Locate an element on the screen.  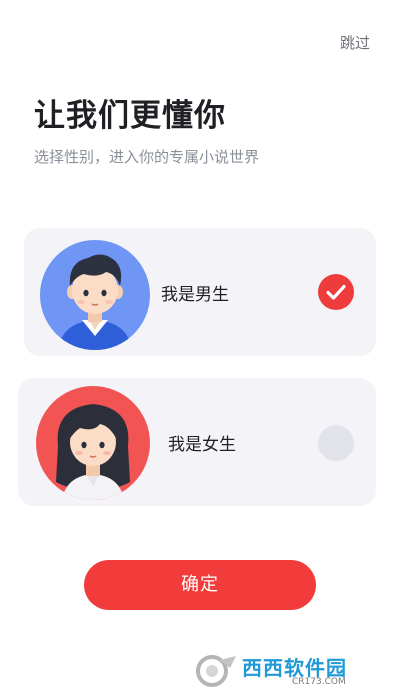
female-option-label: 我是女生 is located at coordinates (202, 445).